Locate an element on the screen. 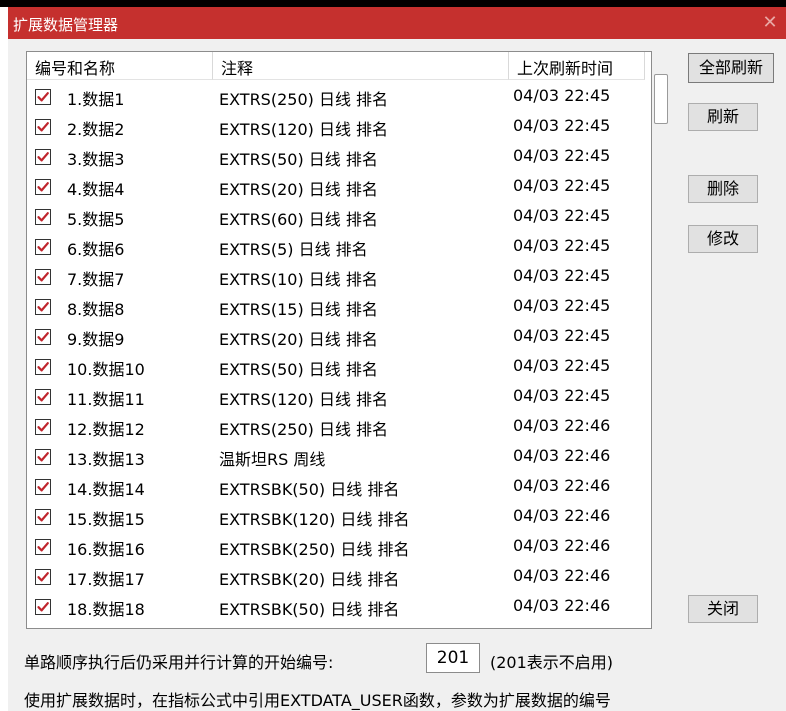  cell-name: 16.数据16 is located at coordinates (106, 549).